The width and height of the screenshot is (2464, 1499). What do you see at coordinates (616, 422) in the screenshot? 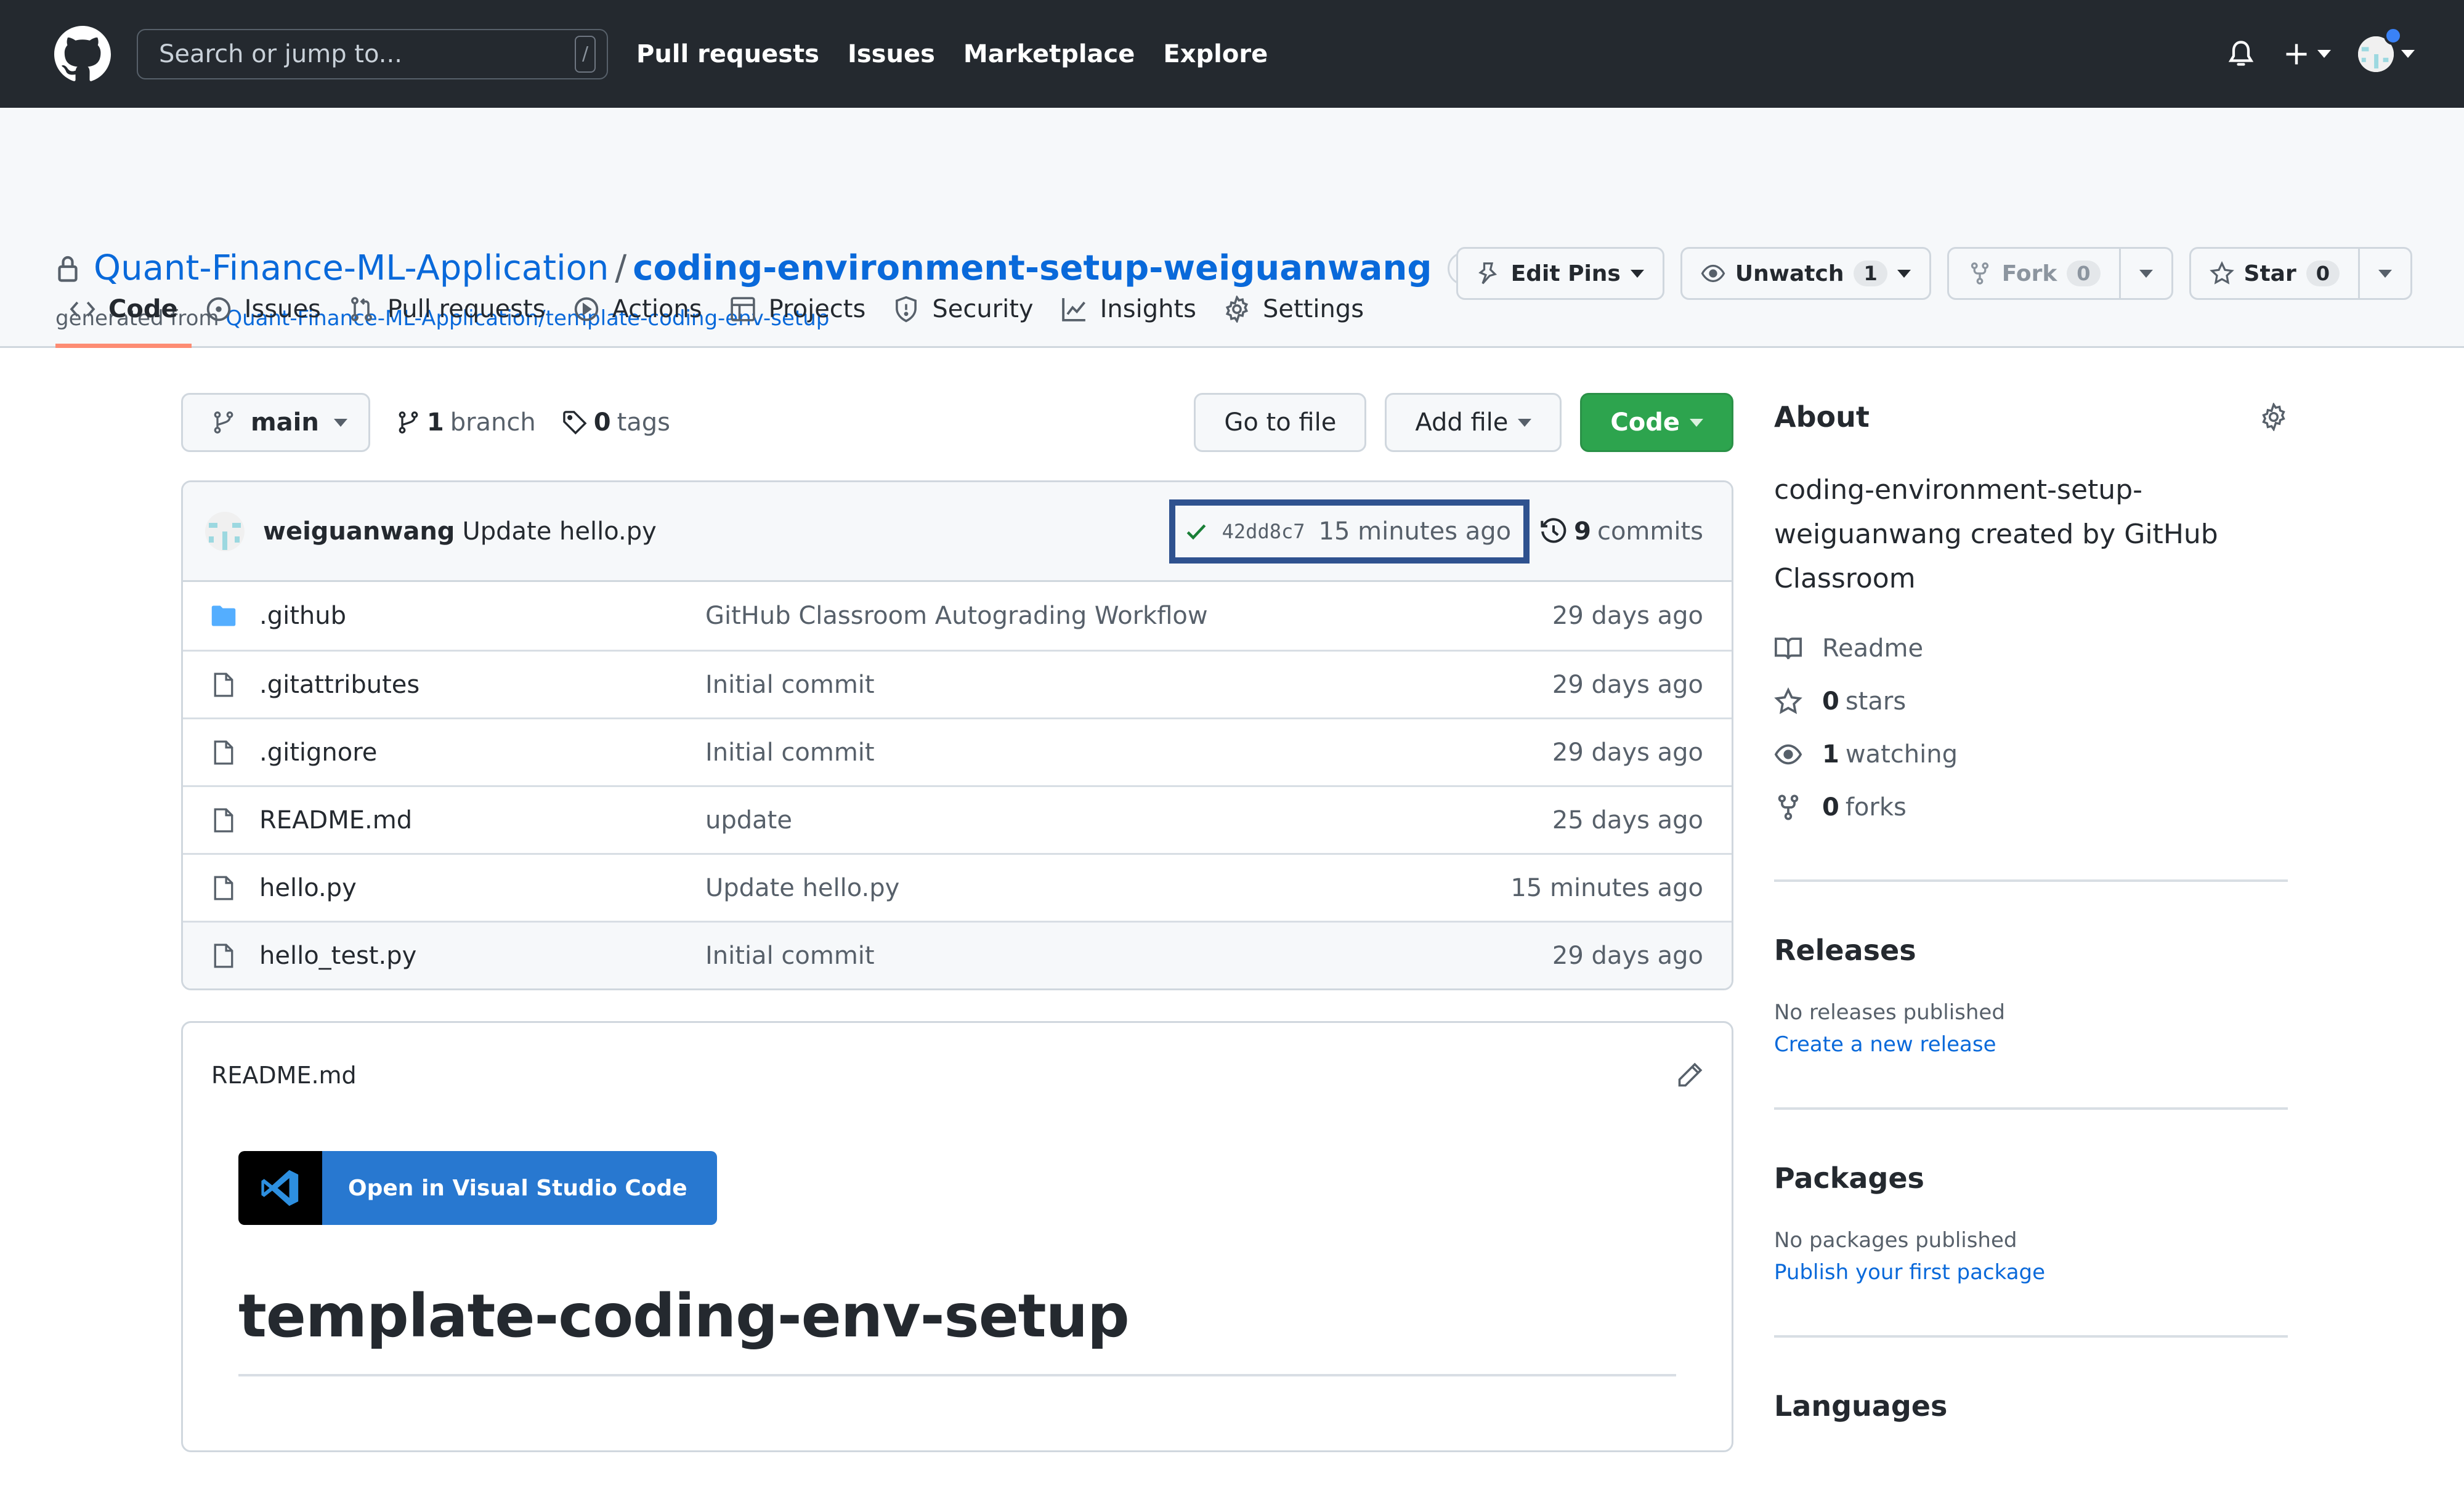
I see `tags-link: 0 tags` at bounding box center [616, 422].